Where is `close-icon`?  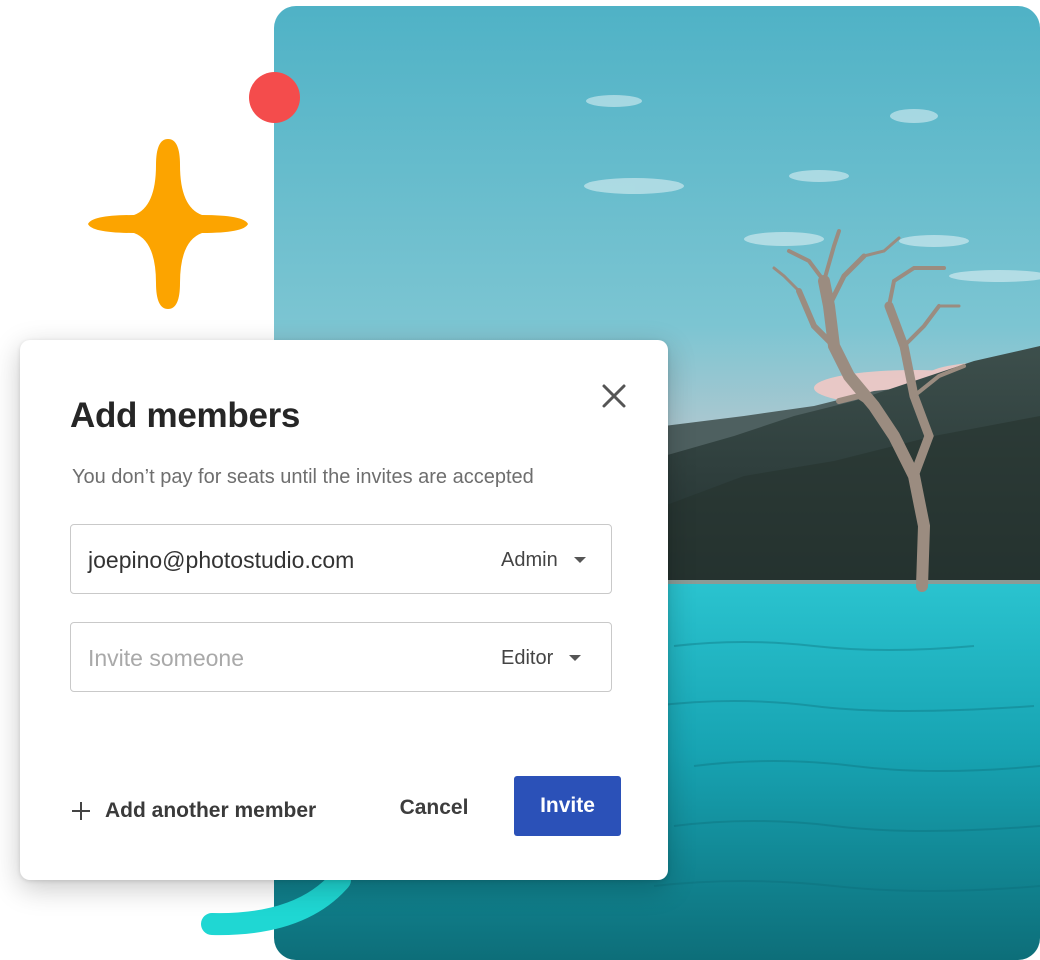 close-icon is located at coordinates (614, 396).